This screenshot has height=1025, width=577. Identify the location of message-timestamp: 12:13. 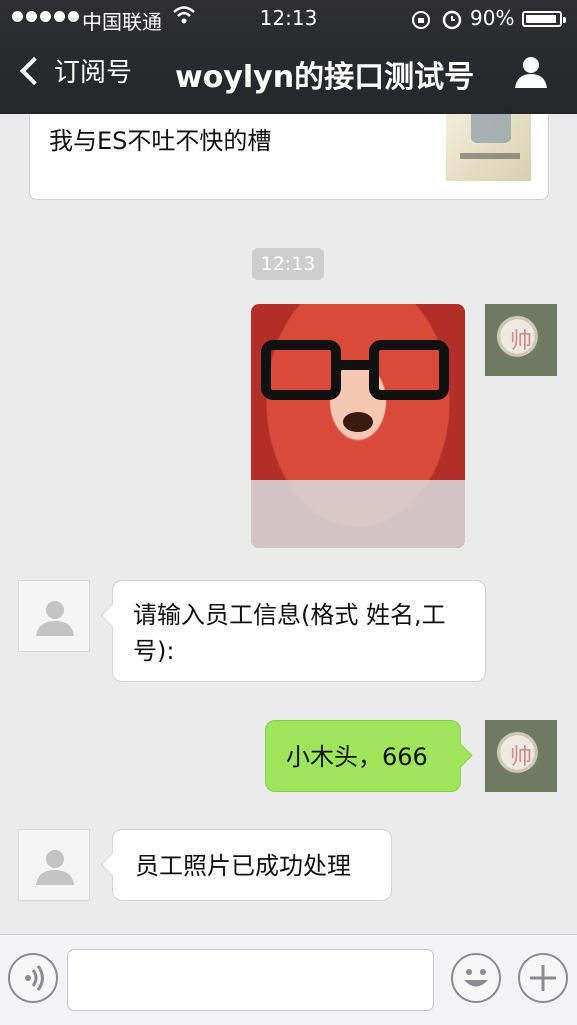
(288, 264).